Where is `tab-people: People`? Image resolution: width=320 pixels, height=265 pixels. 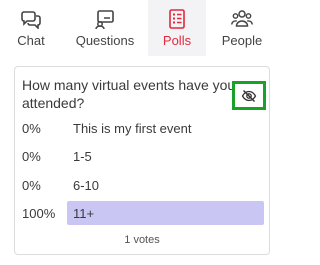
tab-people: People is located at coordinates (242, 28).